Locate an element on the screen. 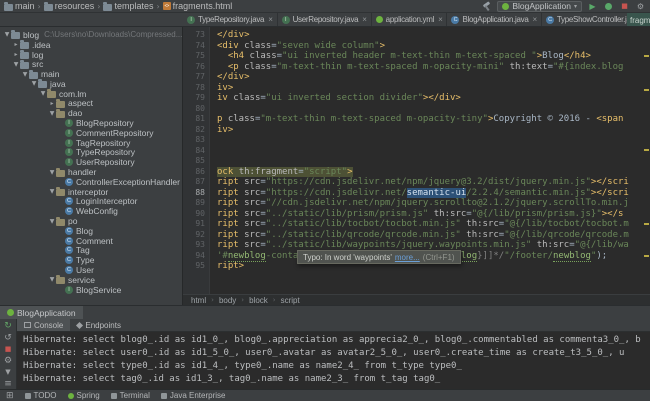 This screenshot has height=401, width=650. breadcrumb-item: resources is located at coordinates (68, 6).